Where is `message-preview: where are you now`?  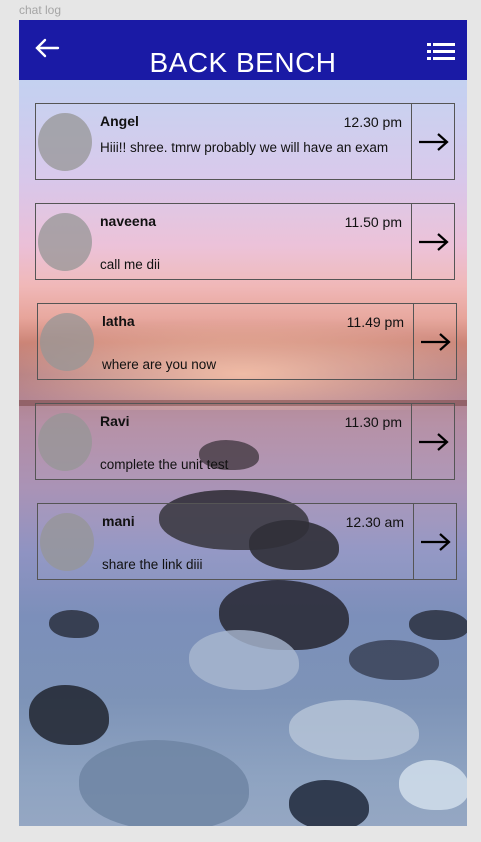
message-preview: where are you now is located at coordinates (159, 364).